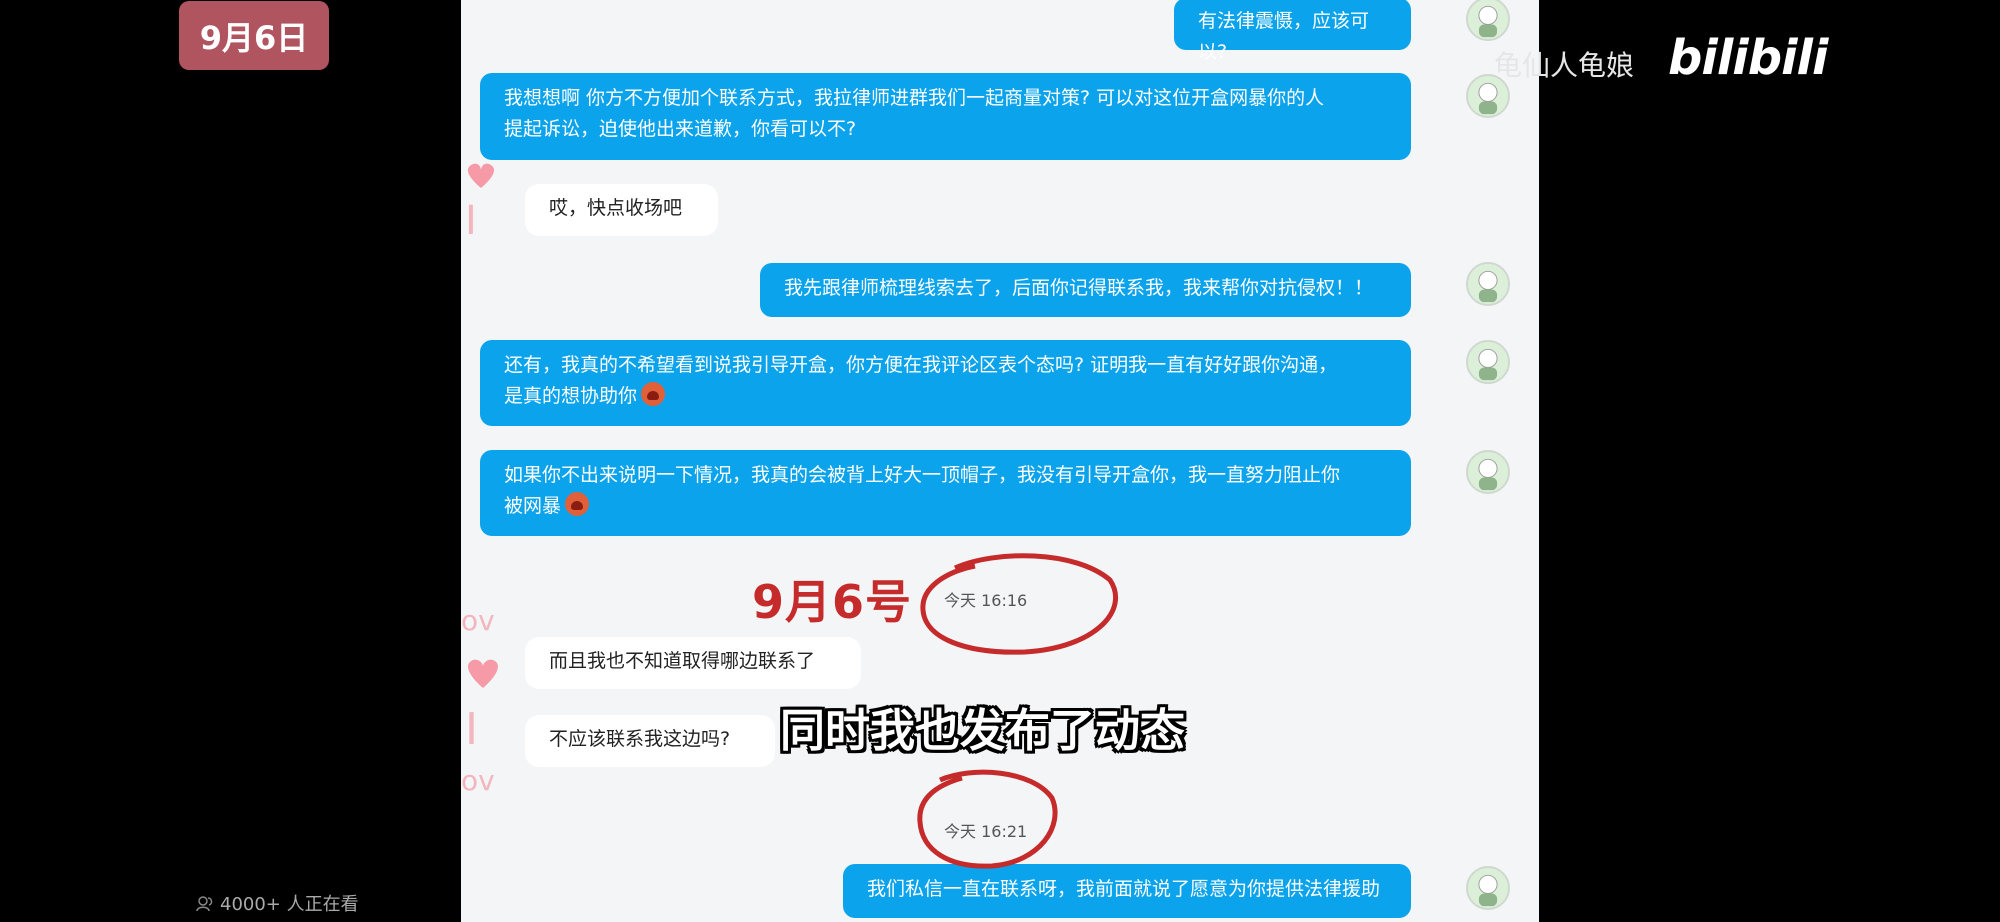 The width and height of the screenshot is (2000, 922). I want to click on viewer-count-text: 4000+ 人正在看, so click(289, 904).